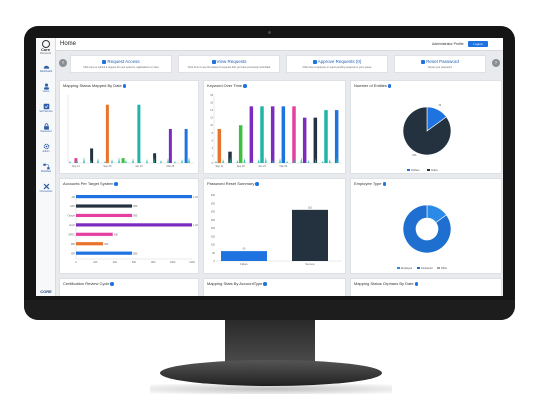 This screenshot has width=543, height=407. What do you see at coordinates (426, 226) in the screenshot?
I see `panel-employee-type: Employee Type Employee Contractor Other` at bounding box center [426, 226].